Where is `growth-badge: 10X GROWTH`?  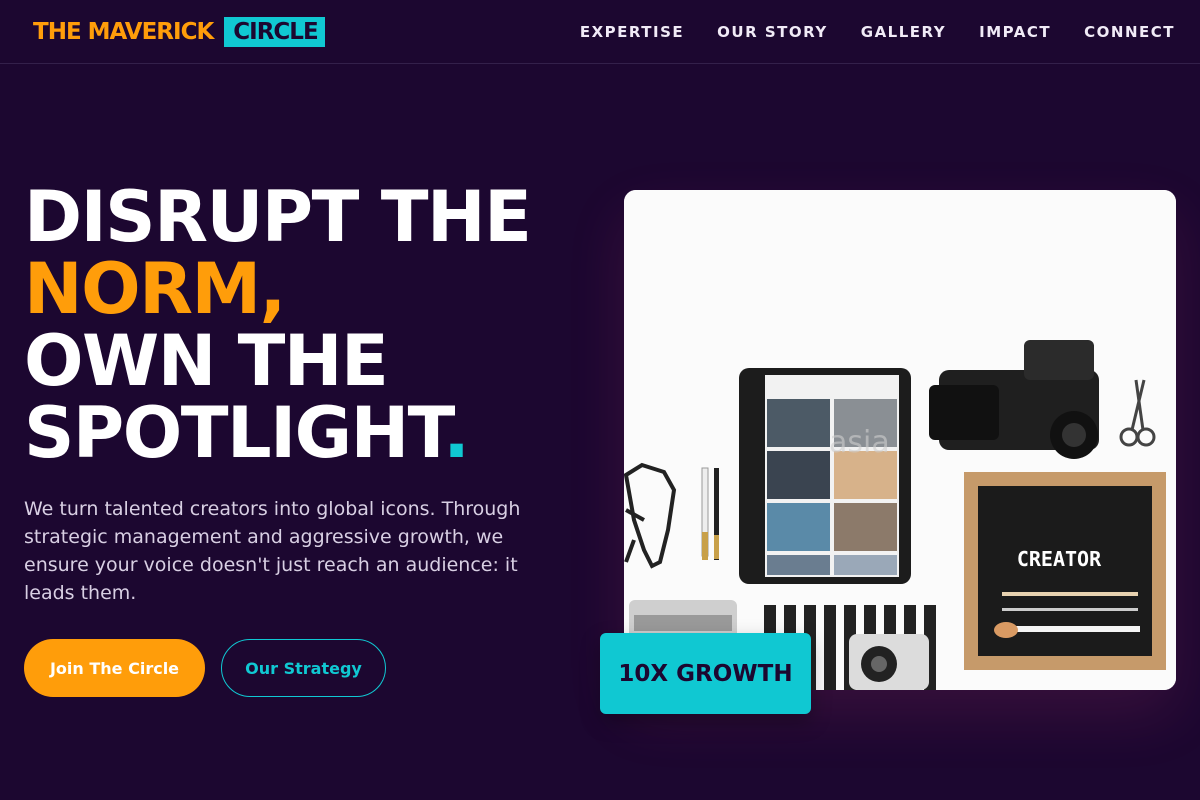 growth-badge: 10X GROWTH is located at coordinates (705, 673).